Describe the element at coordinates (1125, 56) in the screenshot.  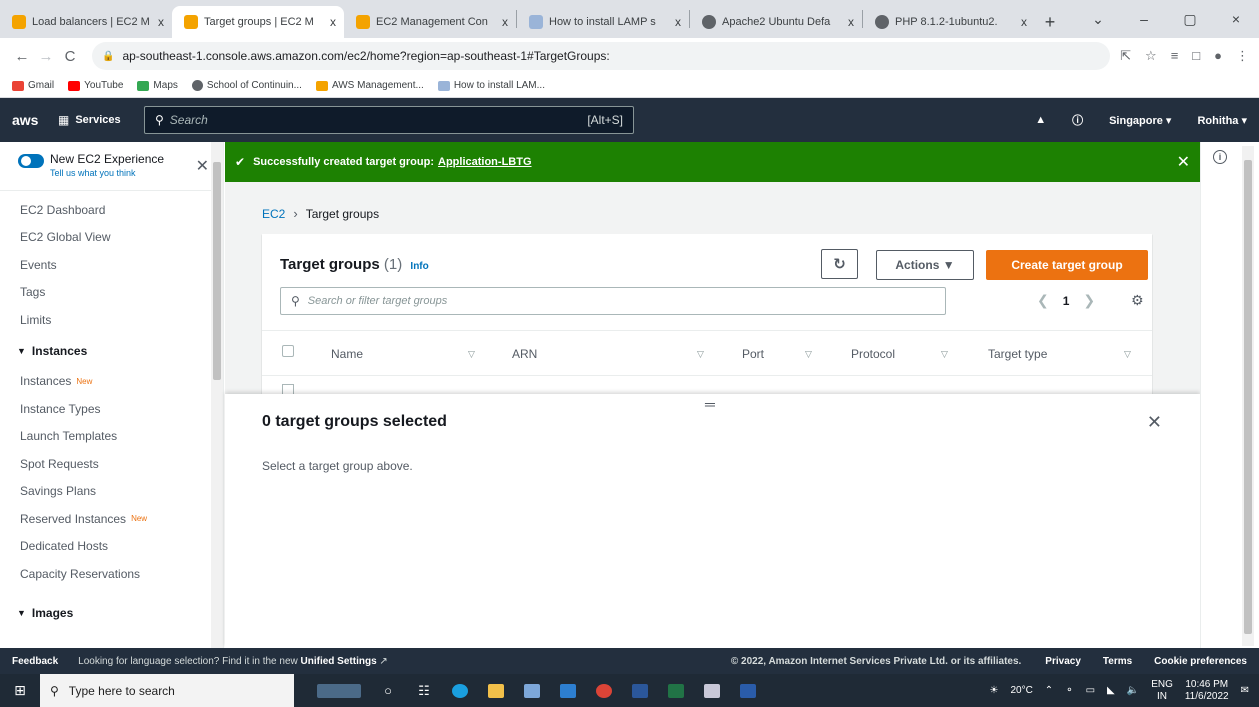
I see `share-icon: ⇱` at that location.